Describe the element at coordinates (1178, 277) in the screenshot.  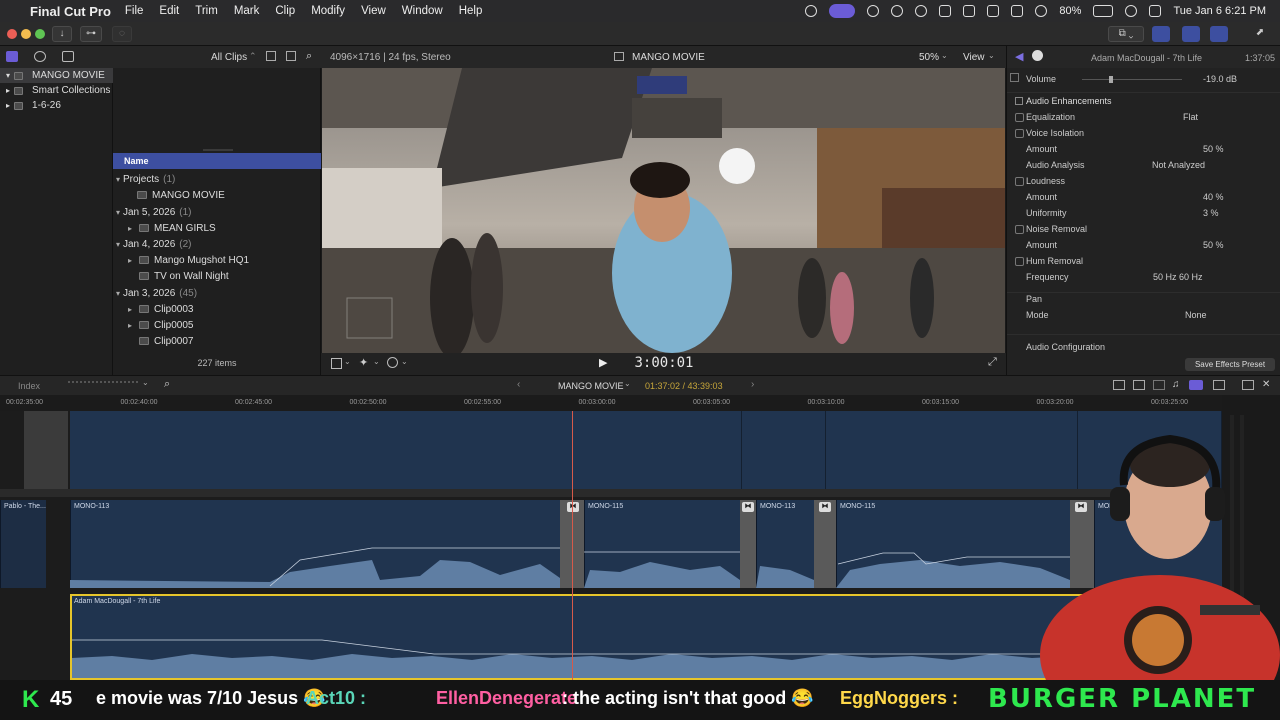
I see `inspector-row-value: 50 Hz 60 Hz` at that location.